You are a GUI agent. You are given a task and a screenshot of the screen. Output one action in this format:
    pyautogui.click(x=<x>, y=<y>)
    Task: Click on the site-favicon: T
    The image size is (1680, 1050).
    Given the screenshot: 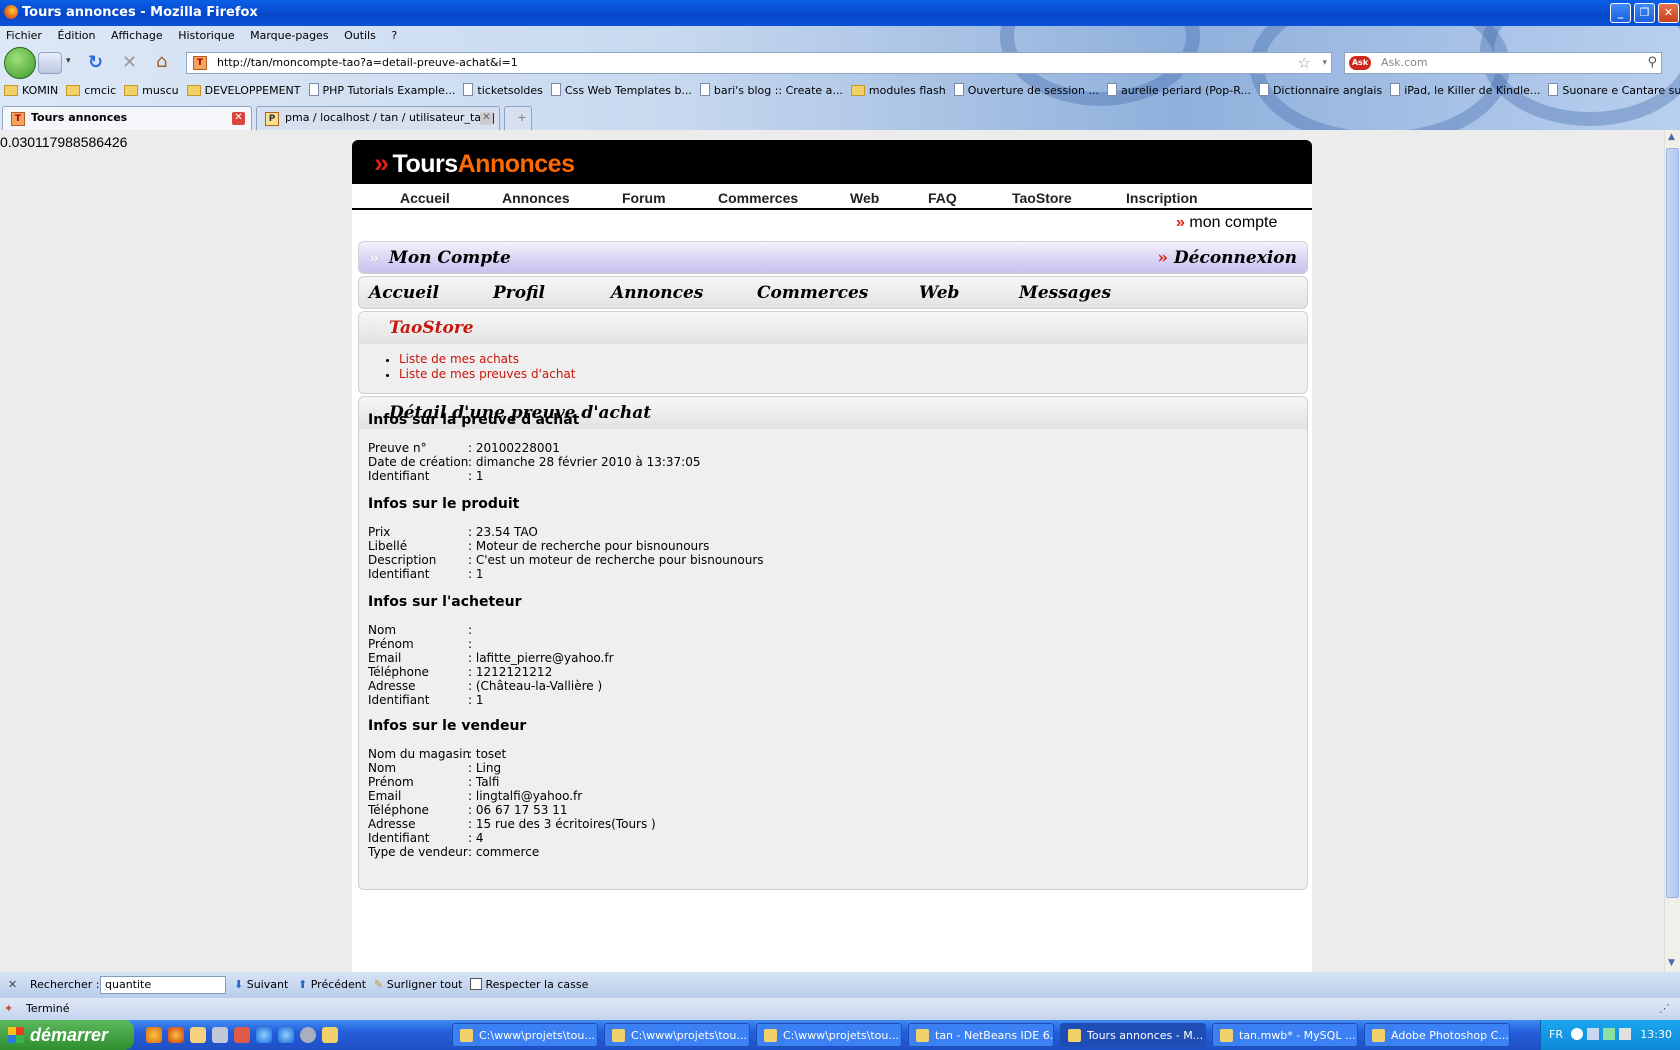 What is the action you would take?
    pyautogui.click(x=18, y=119)
    